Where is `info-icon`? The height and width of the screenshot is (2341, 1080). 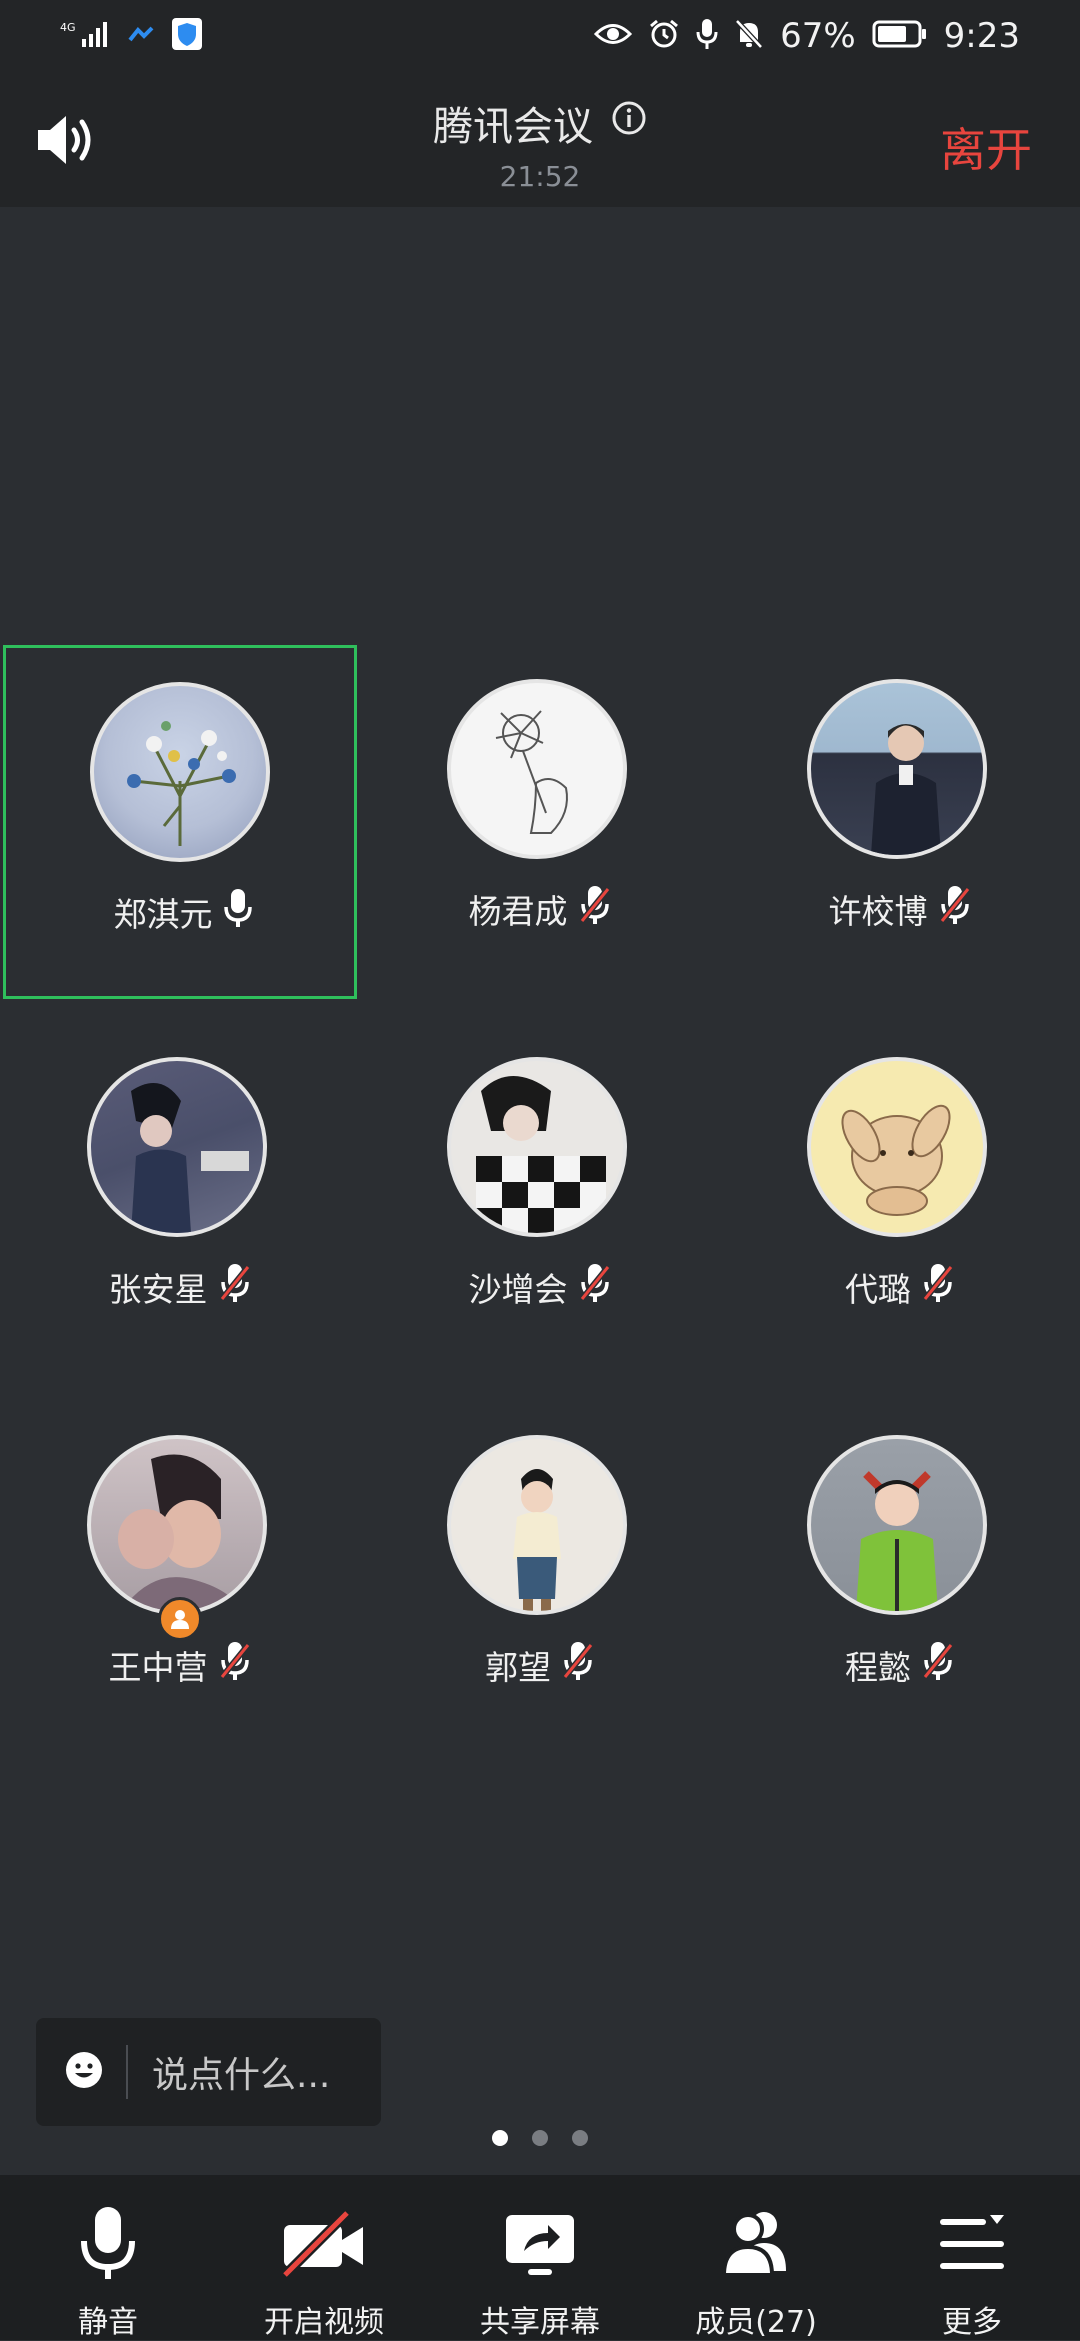
info-icon is located at coordinates (629, 123).